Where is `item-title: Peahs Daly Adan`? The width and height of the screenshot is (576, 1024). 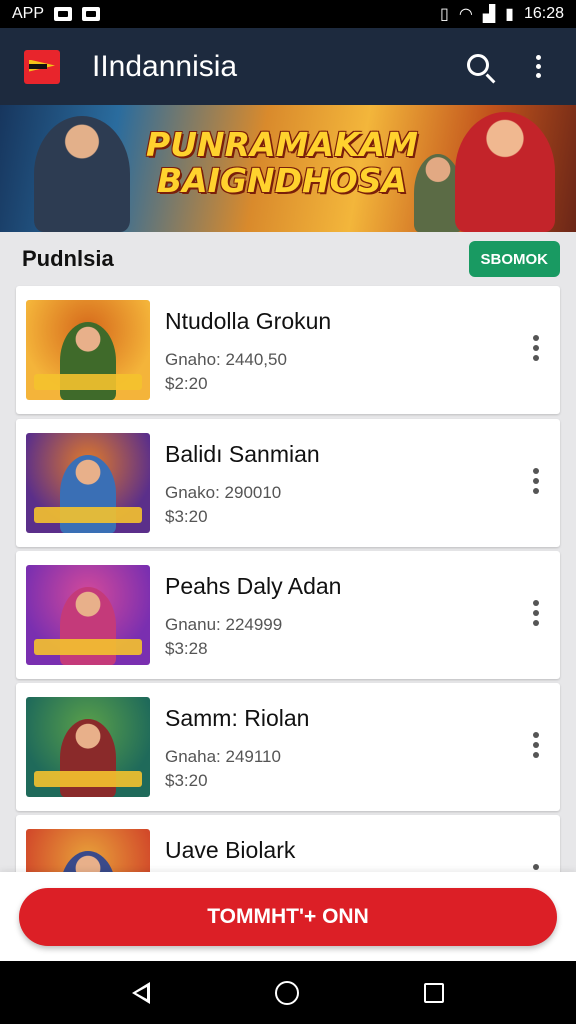
item-title: Peahs Daly Adan is located at coordinates (253, 586).